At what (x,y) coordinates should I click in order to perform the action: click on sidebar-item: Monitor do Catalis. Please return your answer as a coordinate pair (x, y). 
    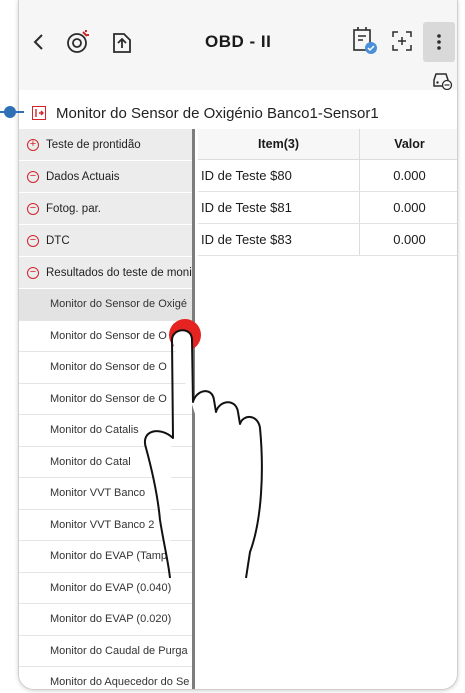
    Looking at the image, I should click on (105, 431).